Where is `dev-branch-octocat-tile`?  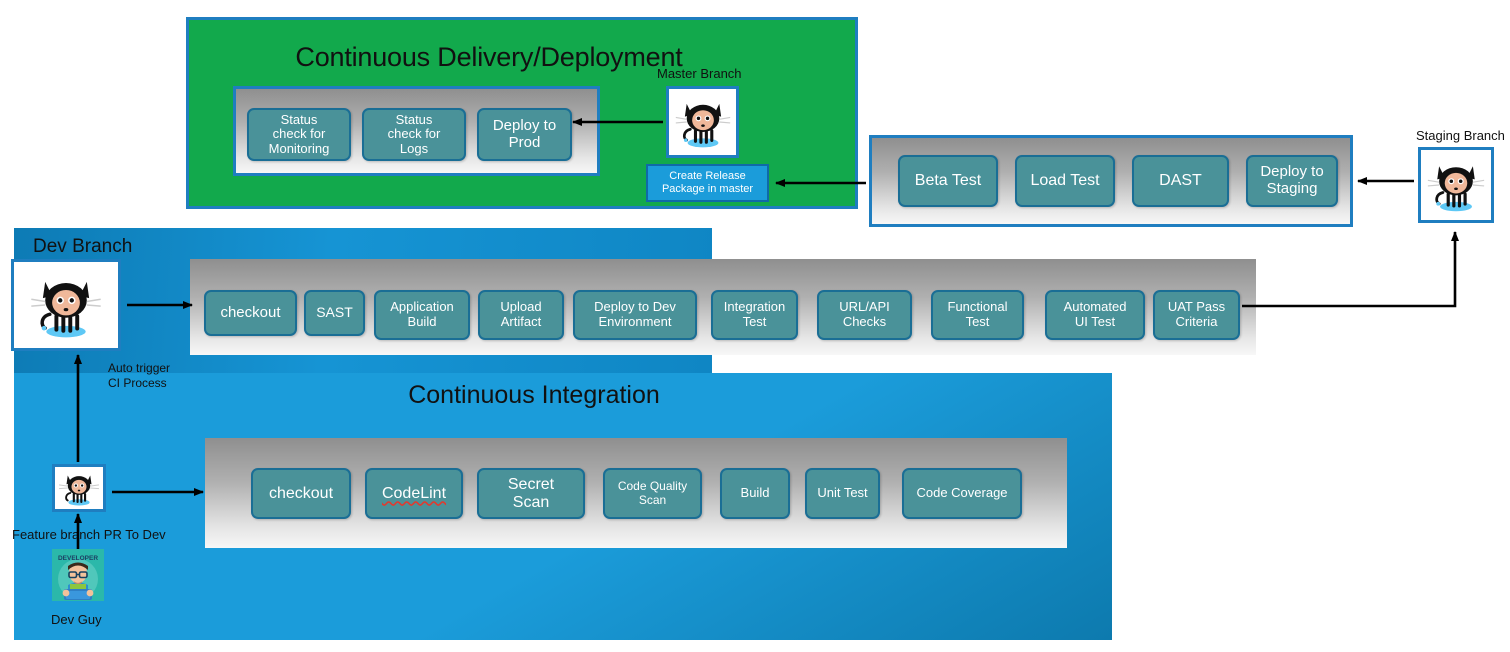
dev-branch-octocat-tile is located at coordinates (66, 305).